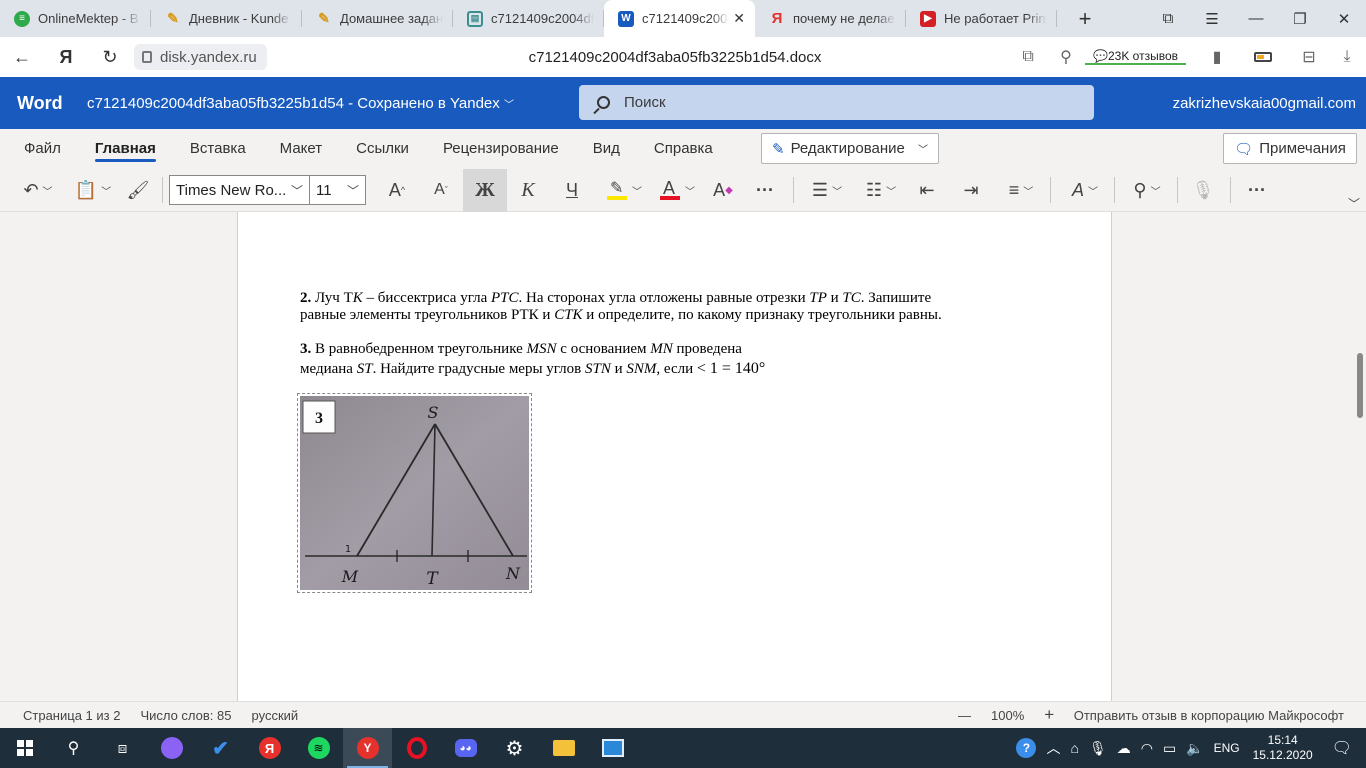 Image resolution: width=1366 pixels, height=768 pixels. Describe the element at coordinates (1098, 748) in the screenshot. I see `microphone-icon: 🎙` at that location.